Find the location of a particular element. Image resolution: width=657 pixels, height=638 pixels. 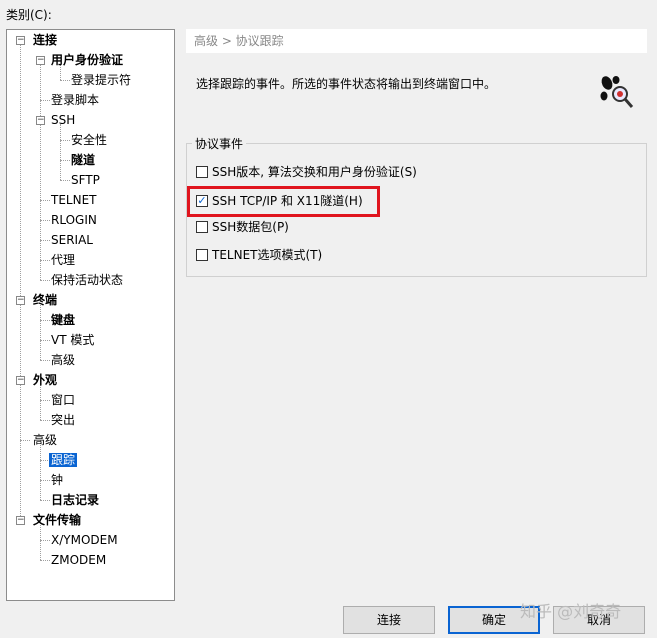

tree-item-label: 用户身份验证 is located at coordinates (87, 60).